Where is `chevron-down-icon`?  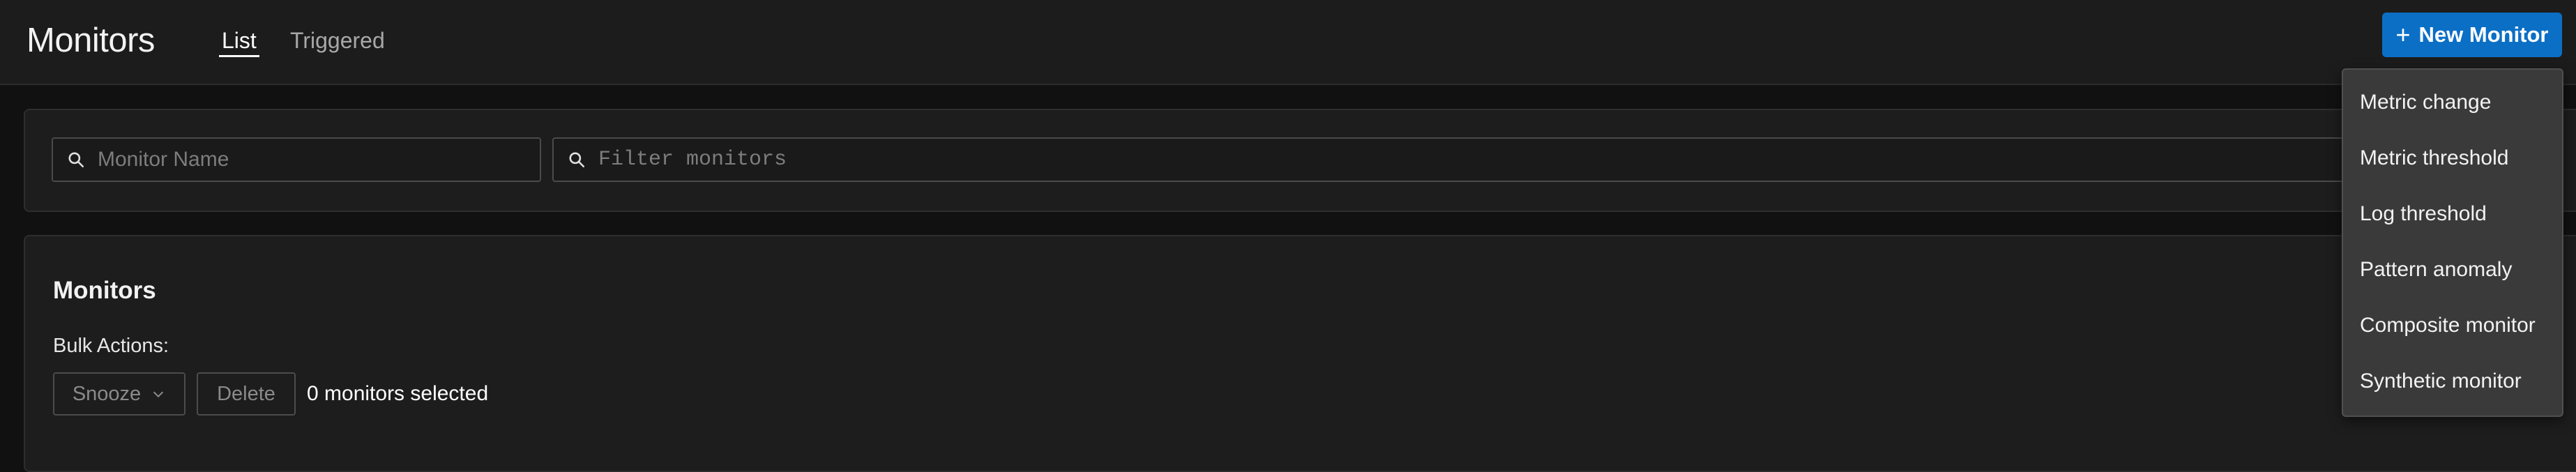 chevron-down-icon is located at coordinates (158, 395).